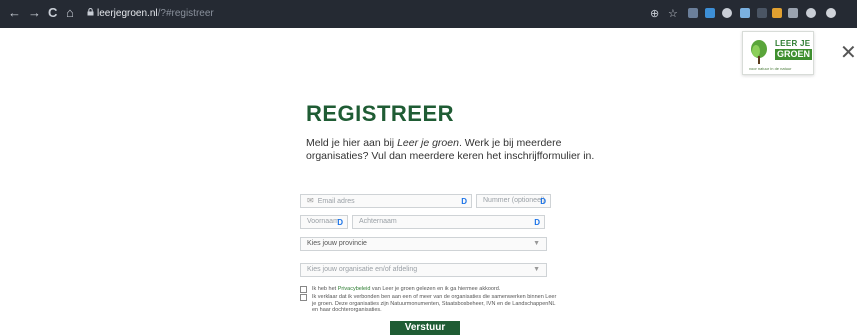  I want to click on firstname-field: Voornaam D, so click(324, 222).